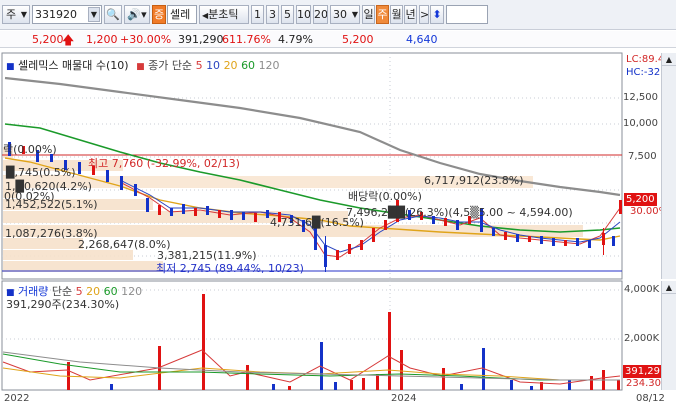 This screenshot has height=411, width=676. I want to click on last-price-tag: 5,200, so click(640, 199).